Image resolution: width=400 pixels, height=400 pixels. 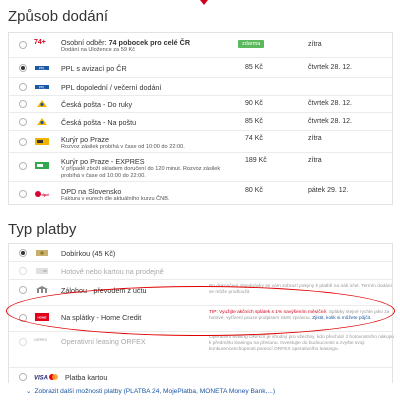 What do you see at coordinates (254, 138) in the screenshot?
I see `option-price: 74 Kč` at bounding box center [254, 138].